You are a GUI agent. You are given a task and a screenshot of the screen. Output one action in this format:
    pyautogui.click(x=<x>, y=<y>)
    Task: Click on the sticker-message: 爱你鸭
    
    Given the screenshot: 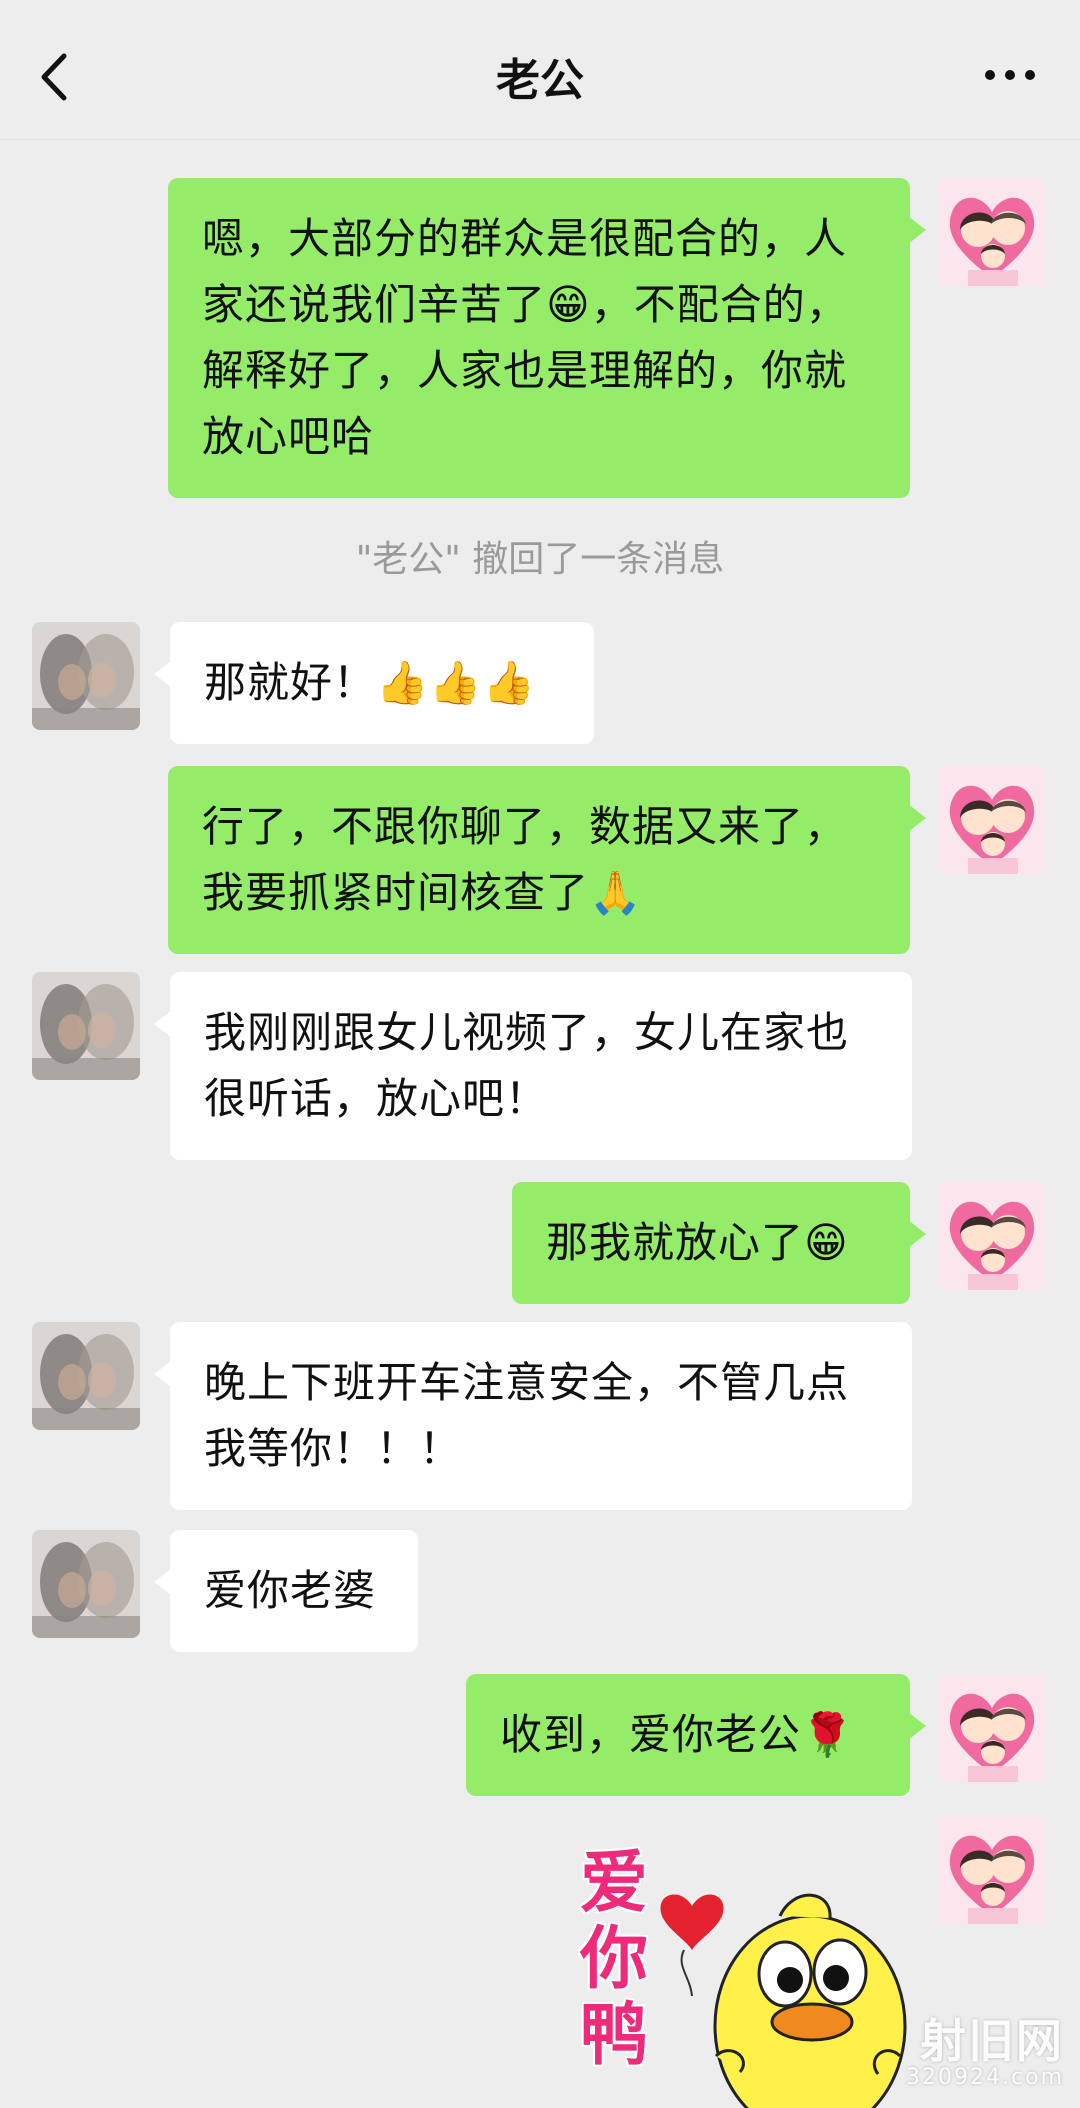 What is the action you would take?
    pyautogui.click(x=750, y=1977)
    